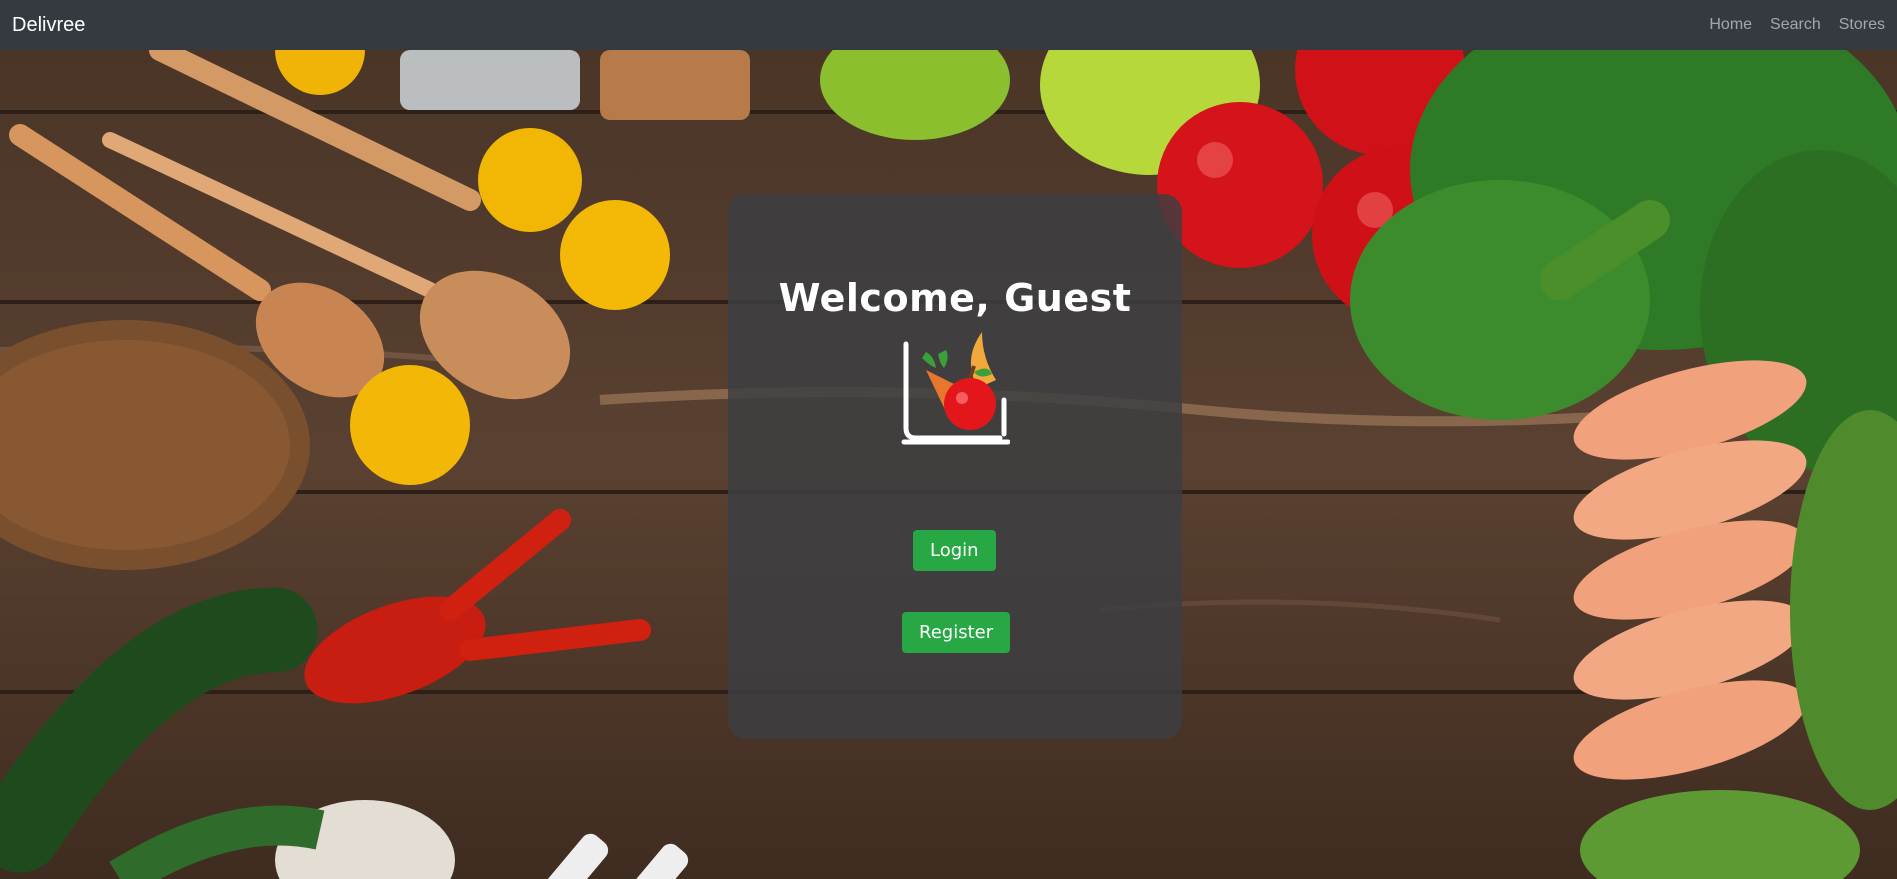 The image size is (1897, 879). What do you see at coordinates (48, 25) in the screenshot?
I see `brand-logo-text: Delivree` at bounding box center [48, 25].